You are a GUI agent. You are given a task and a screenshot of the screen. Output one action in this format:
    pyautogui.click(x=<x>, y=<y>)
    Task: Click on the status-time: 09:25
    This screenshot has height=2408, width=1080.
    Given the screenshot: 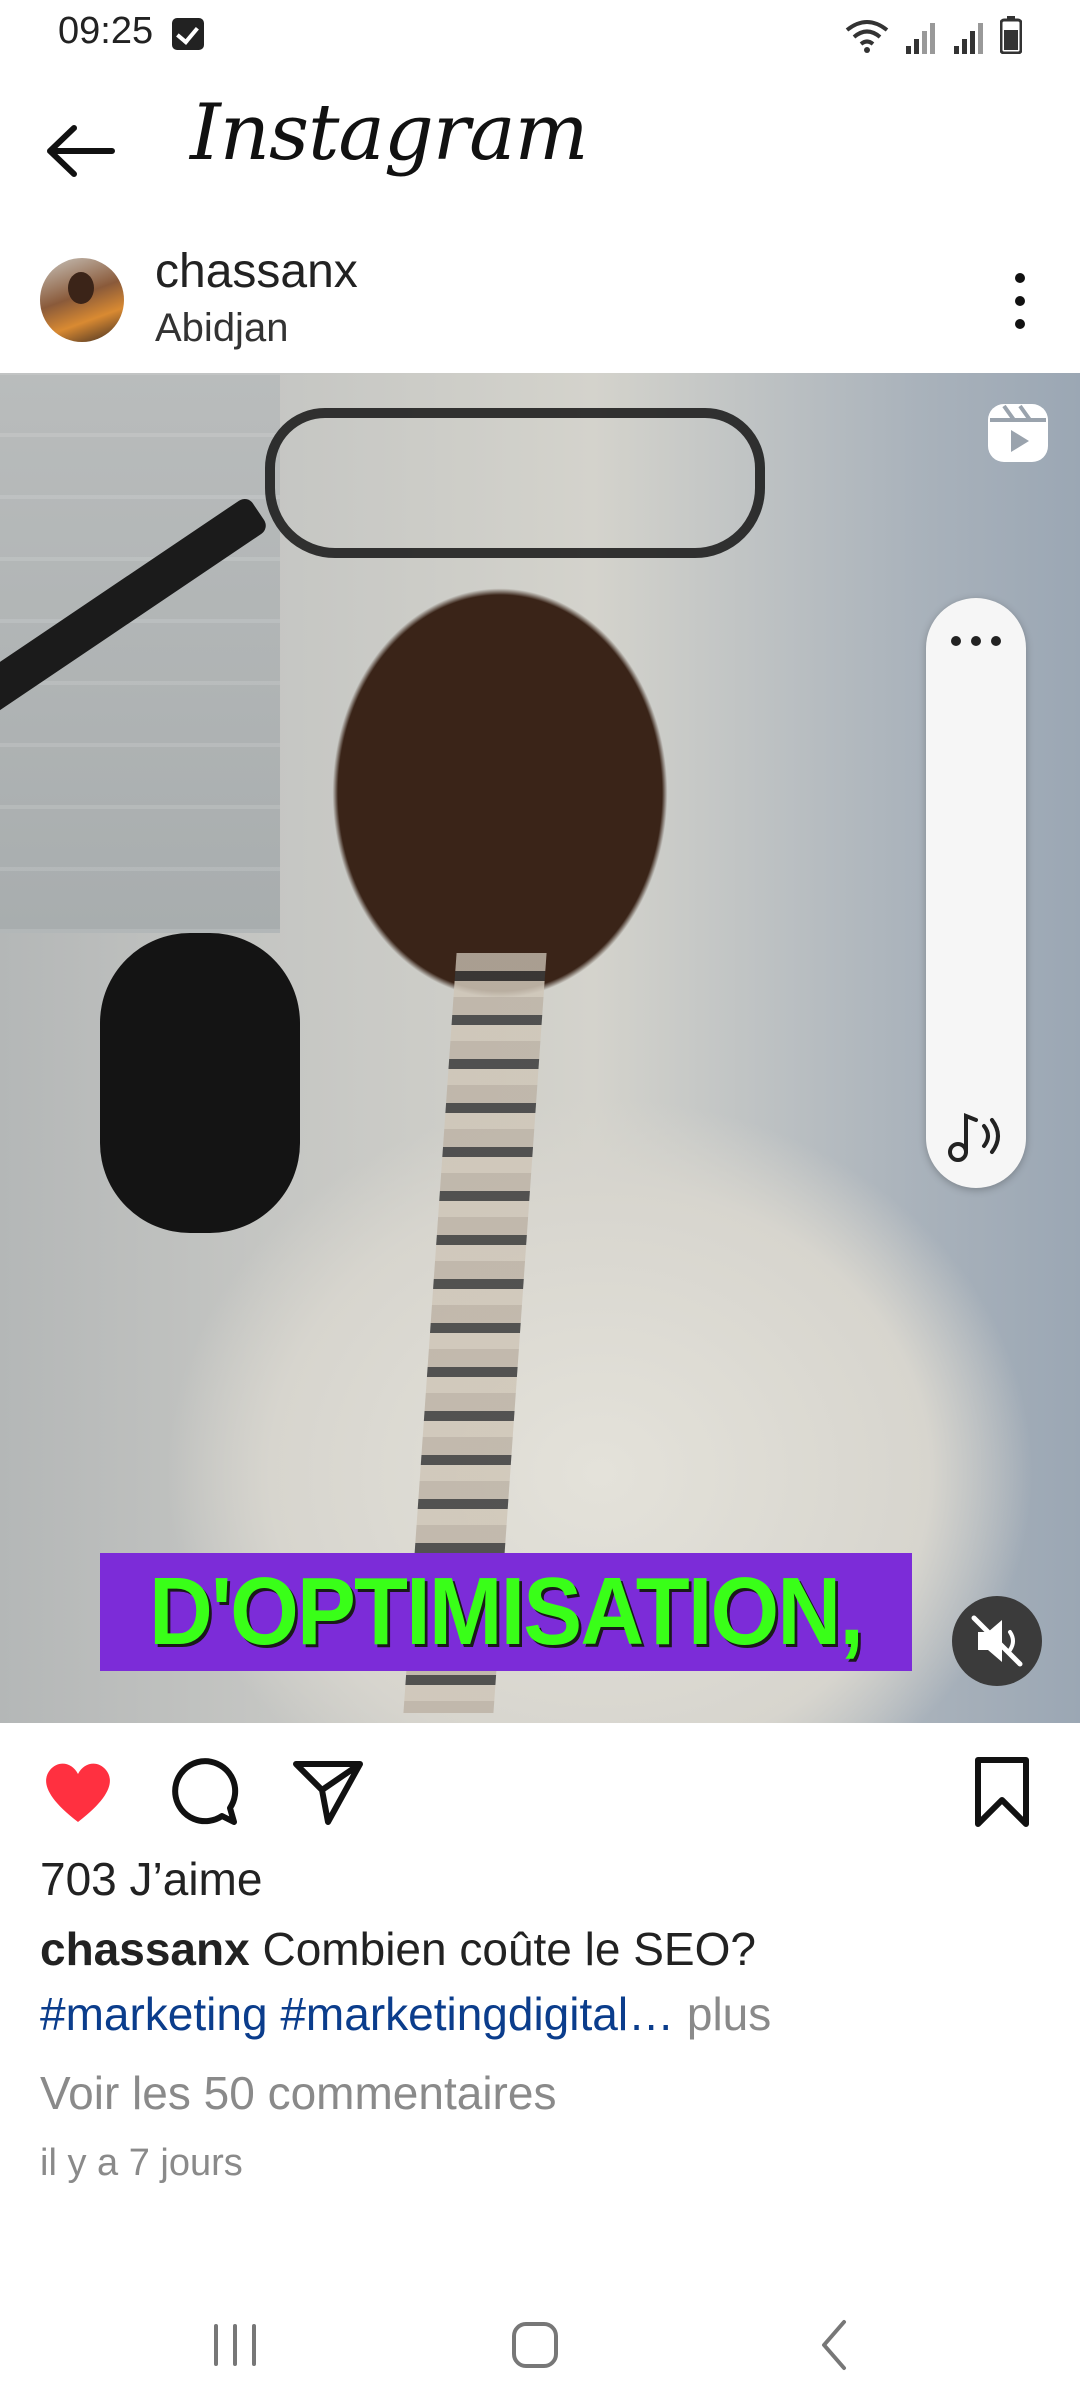 What is the action you would take?
    pyautogui.click(x=106, y=31)
    